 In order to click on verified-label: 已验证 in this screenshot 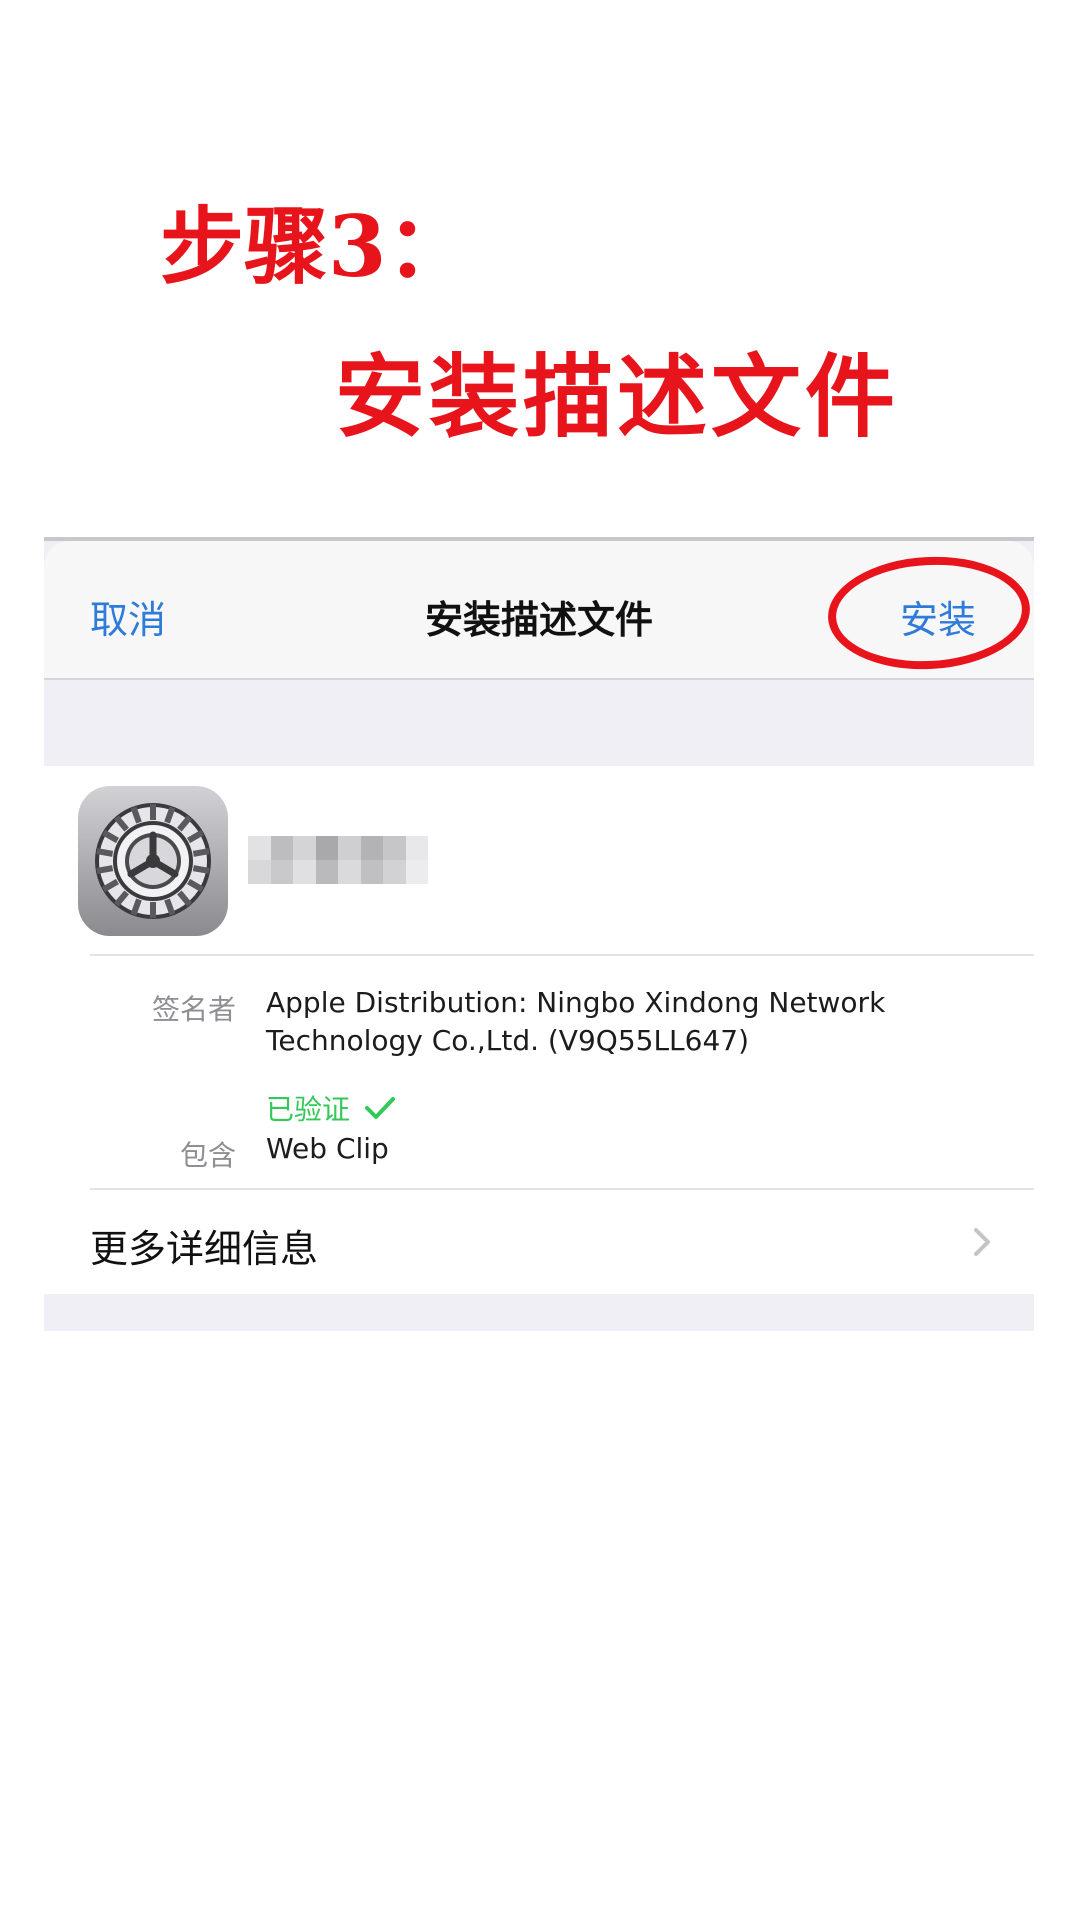, I will do `click(308, 1109)`.